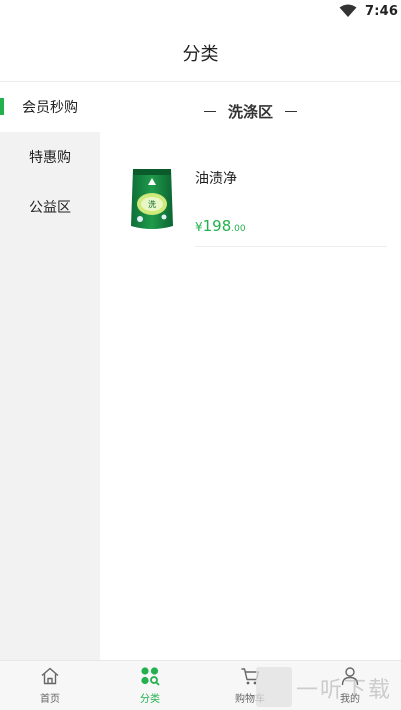 This screenshot has width=401, height=710. Describe the element at coordinates (348, 10) in the screenshot. I see `wifi-icon` at that location.